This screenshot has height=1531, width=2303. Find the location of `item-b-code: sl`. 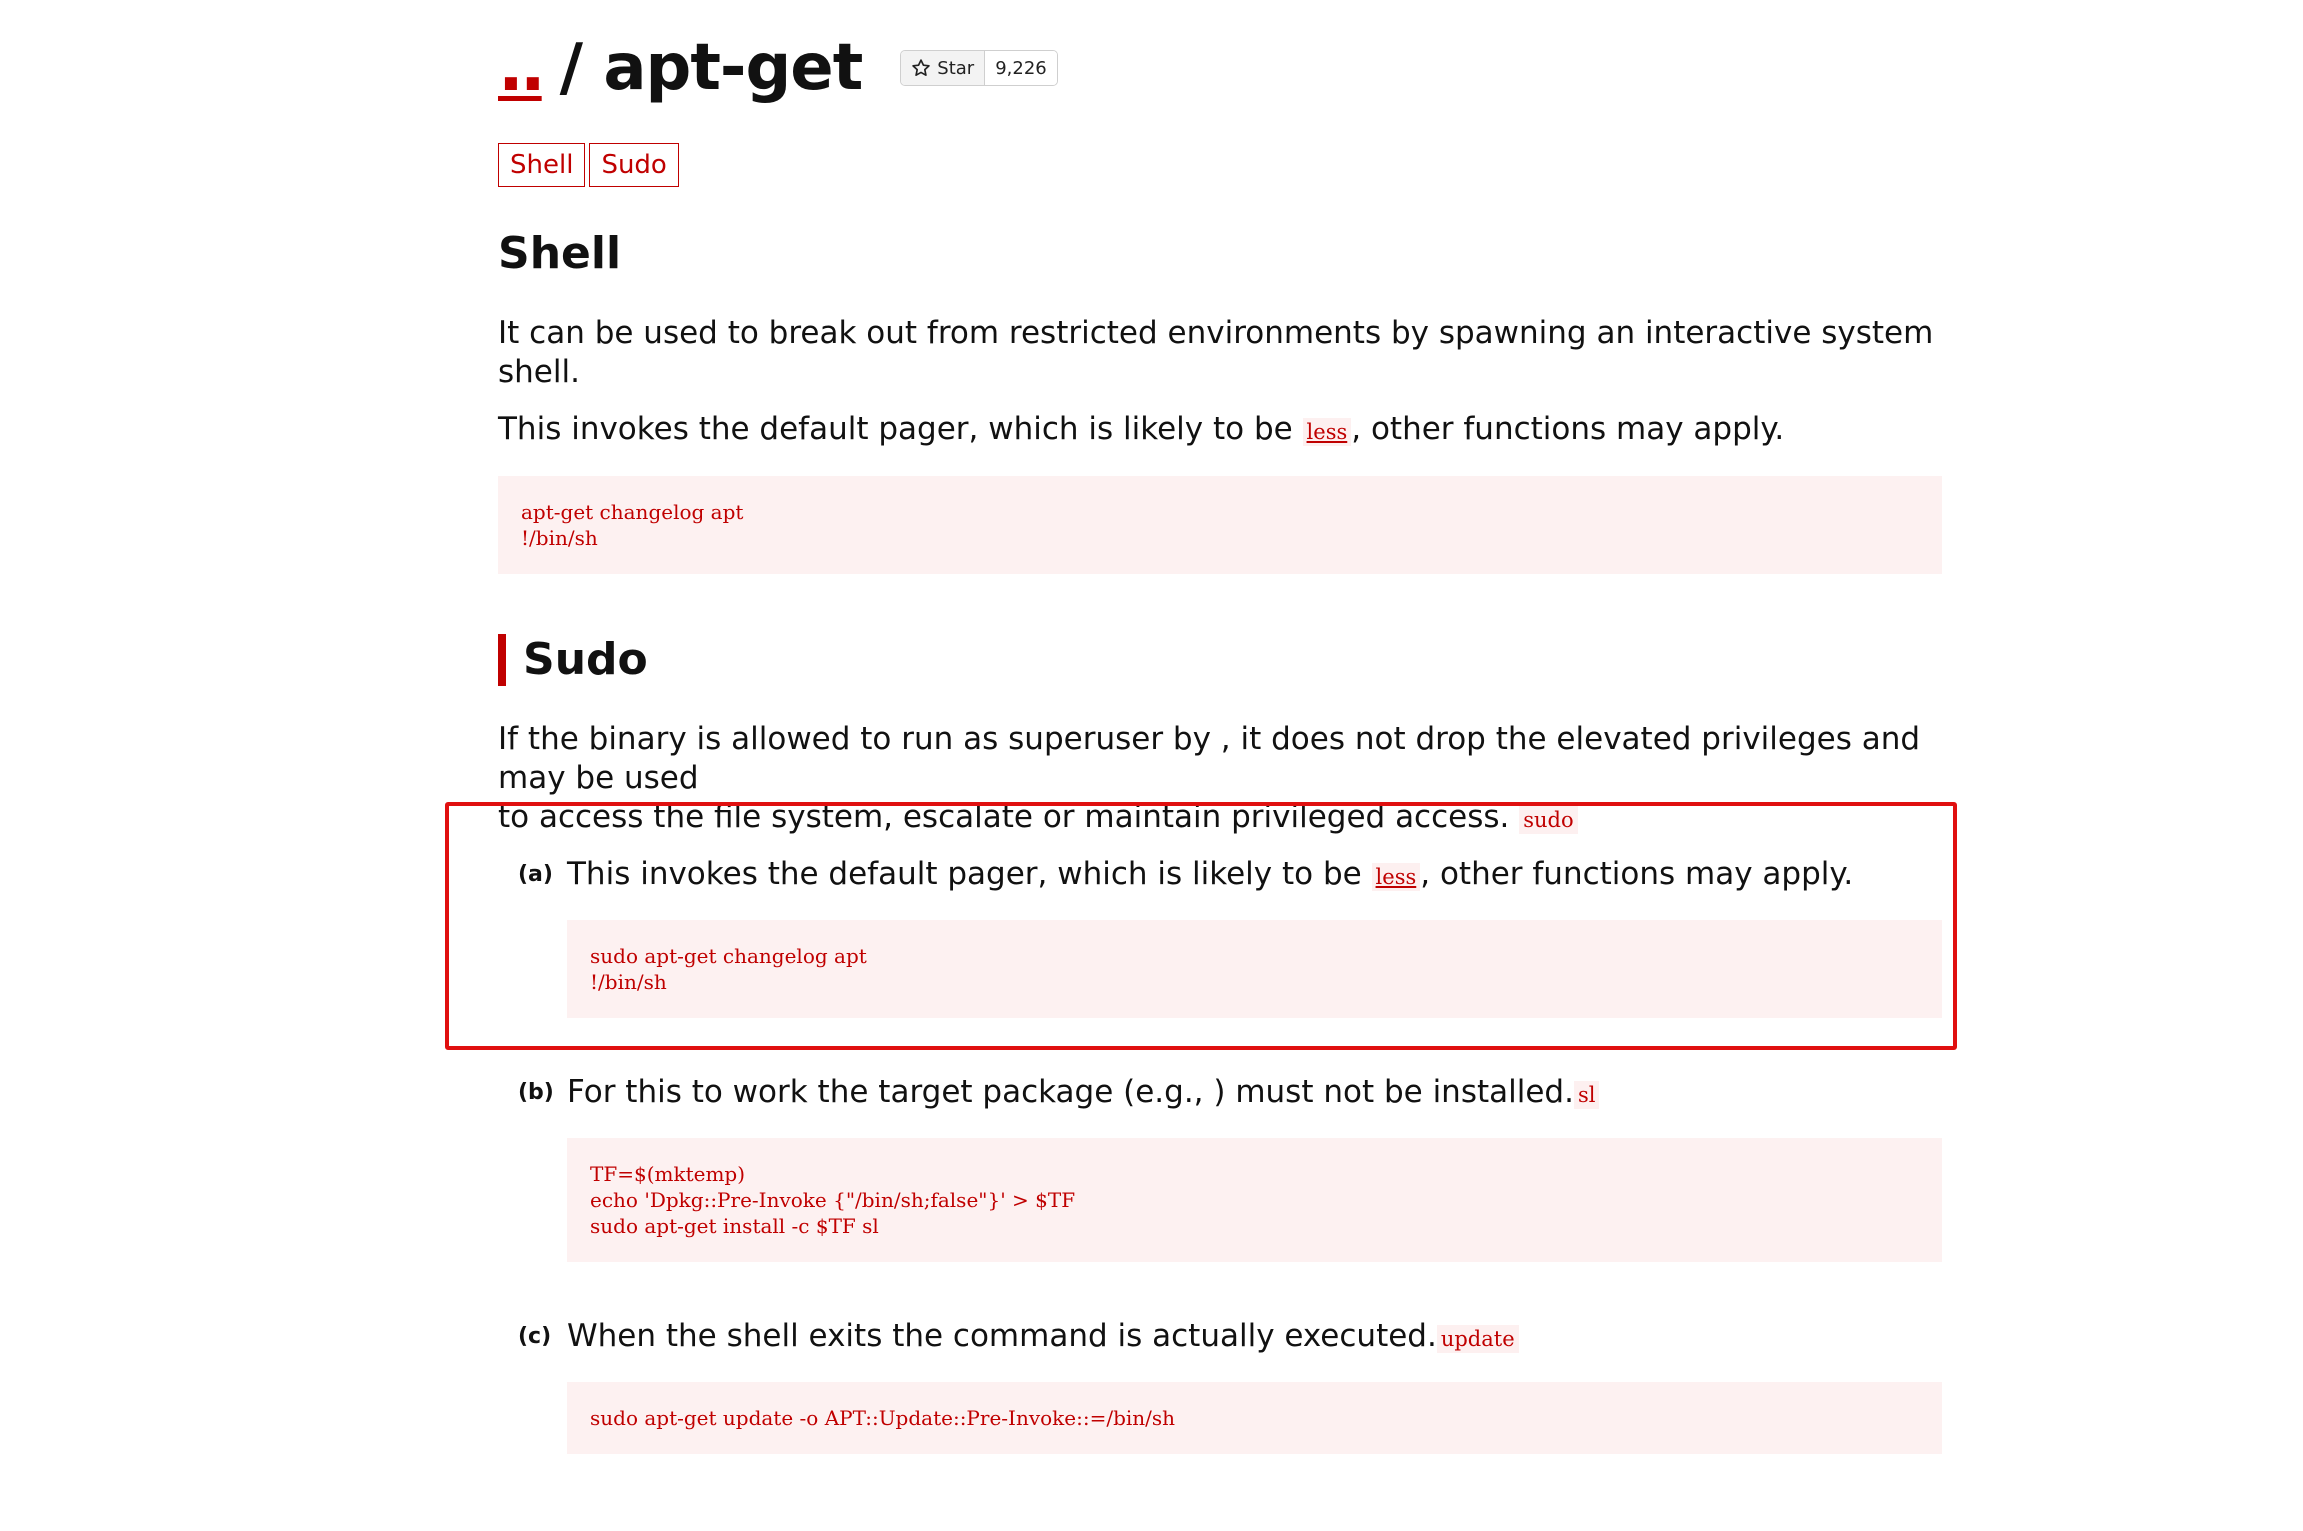

item-b-code: sl is located at coordinates (1586, 1095).